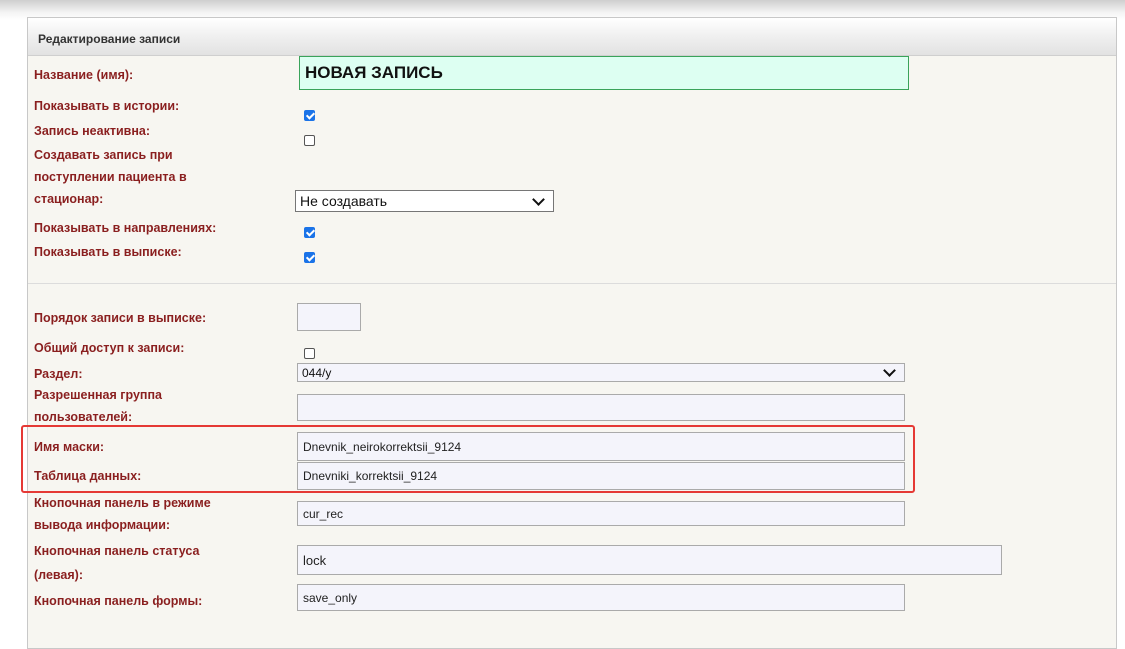 The height and width of the screenshot is (649, 1125). I want to click on form-toolbar-label: Кнопочная панель формы:, so click(118, 601).